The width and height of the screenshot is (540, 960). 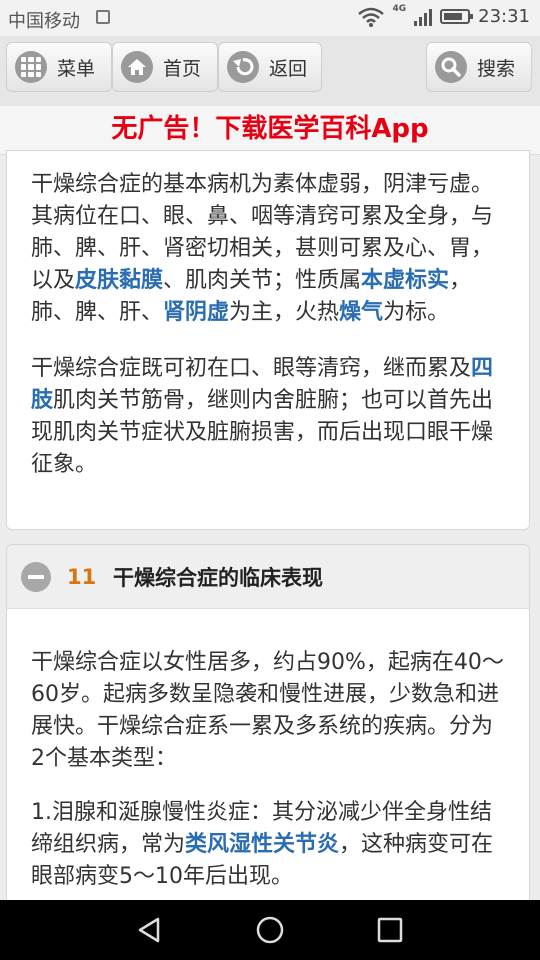 What do you see at coordinates (218, 577) in the screenshot?
I see `section-title: 干燥综合症的临床表现` at bounding box center [218, 577].